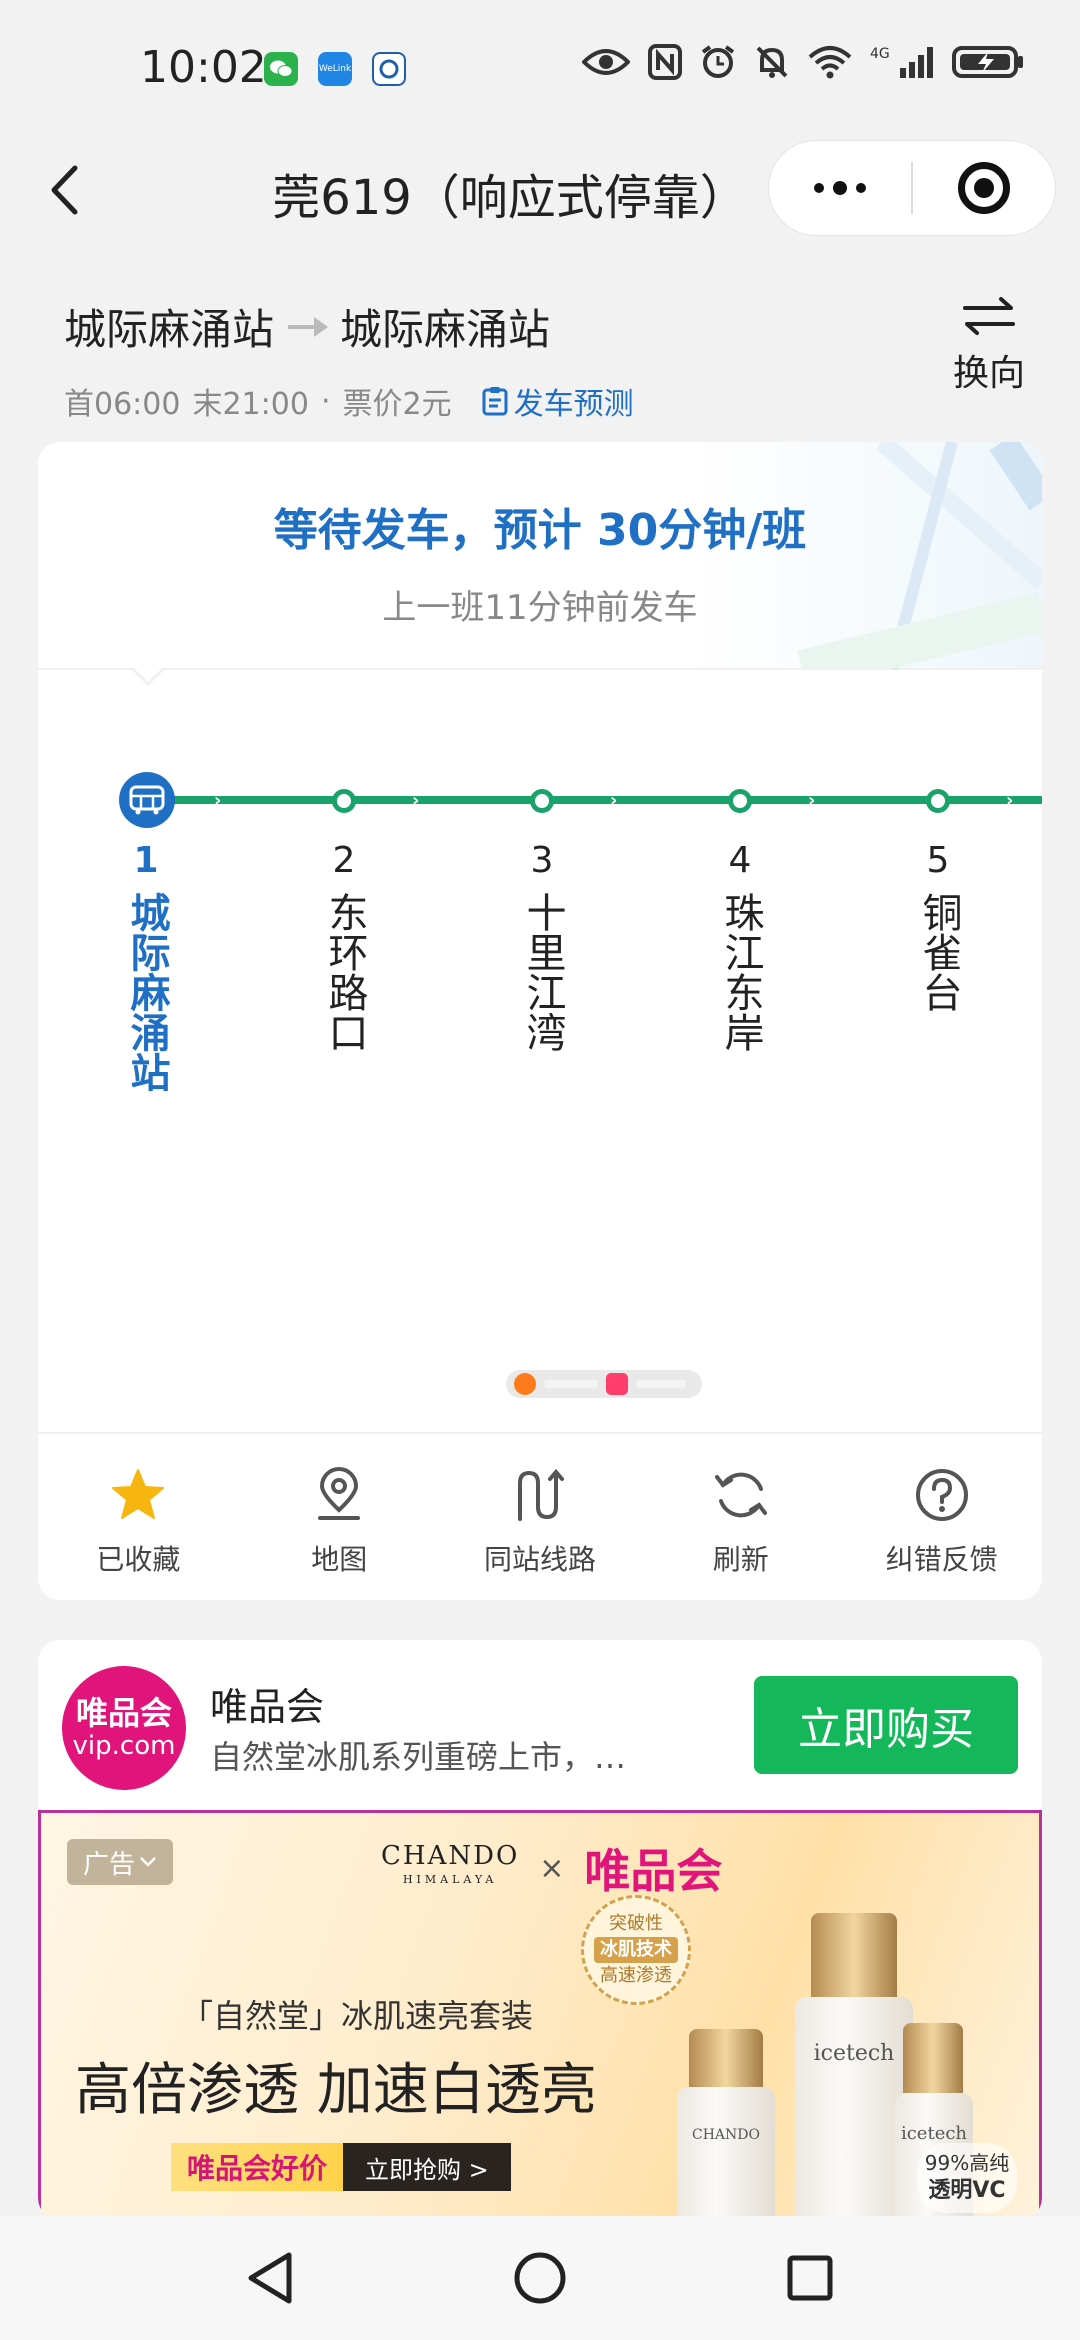 This screenshot has height=2340, width=1080. I want to click on action-label: 已收藏, so click(138, 1559).